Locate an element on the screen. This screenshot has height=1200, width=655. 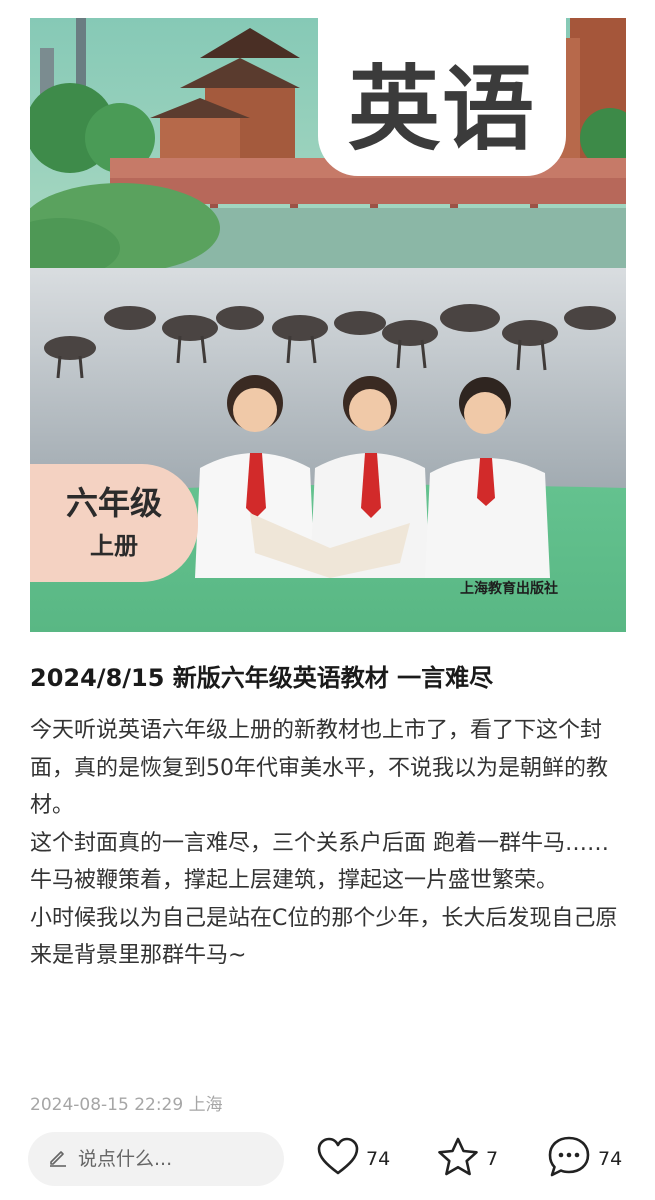
speech-bubble-icon is located at coordinates (569, 1159).